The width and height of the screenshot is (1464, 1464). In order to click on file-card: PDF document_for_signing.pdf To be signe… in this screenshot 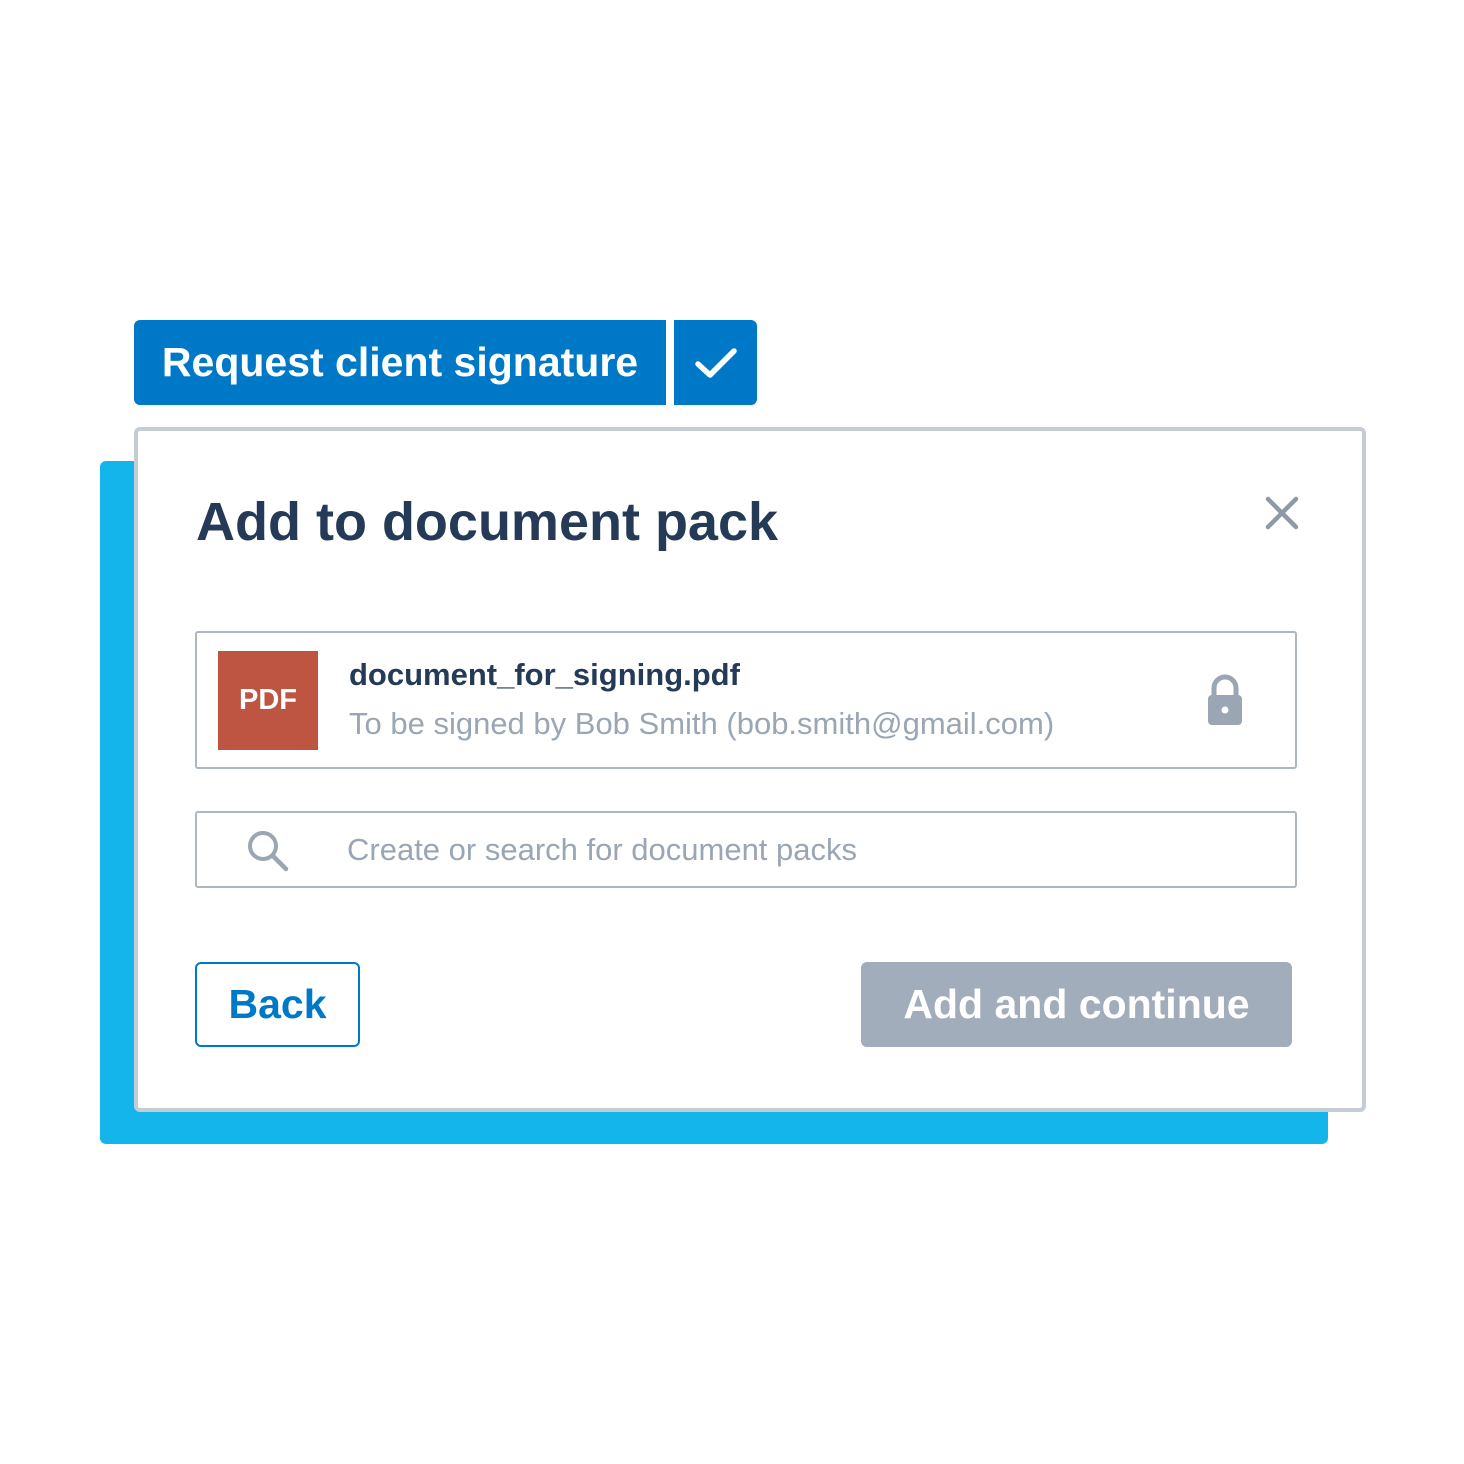, I will do `click(746, 700)`.